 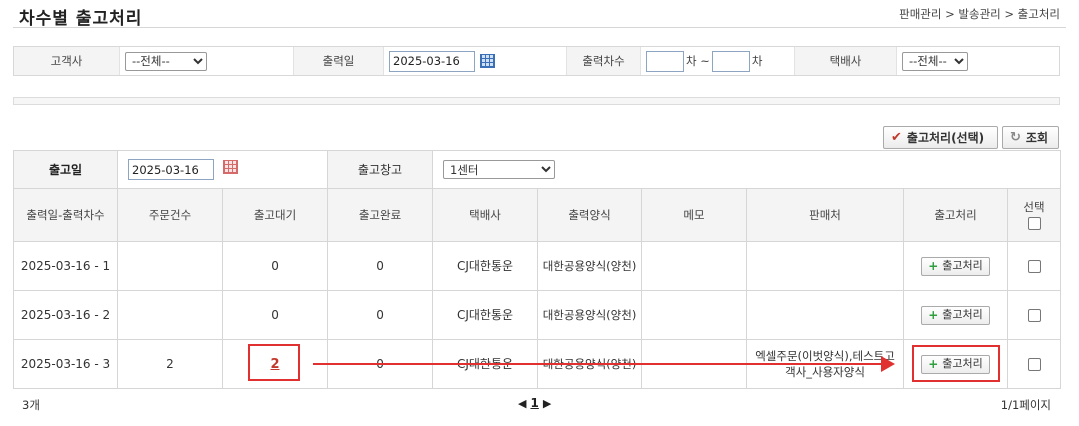 I want to click on refresh-icon: ↻, so click(x=1015, y=137).